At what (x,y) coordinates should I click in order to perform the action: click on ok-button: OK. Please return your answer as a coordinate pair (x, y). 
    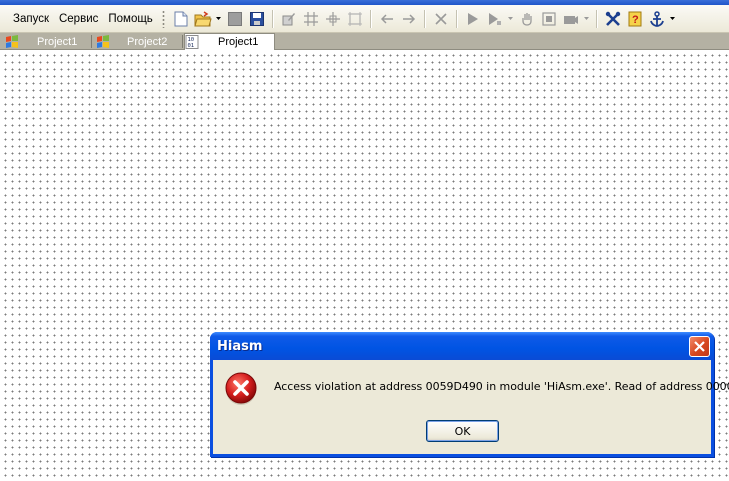
    Looking at the image, I should click on (462, 431).